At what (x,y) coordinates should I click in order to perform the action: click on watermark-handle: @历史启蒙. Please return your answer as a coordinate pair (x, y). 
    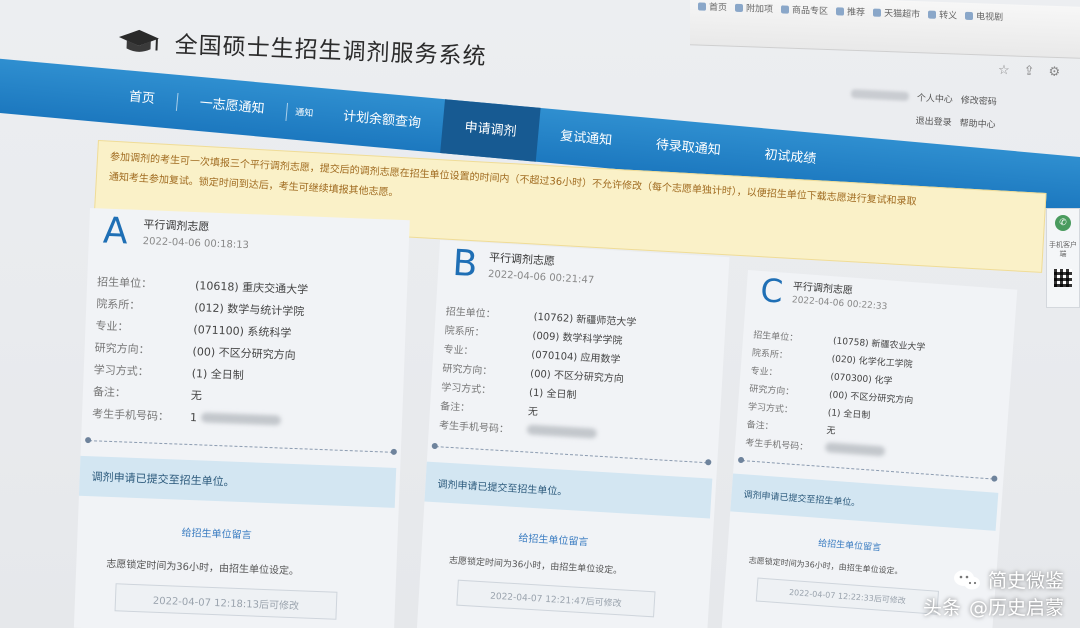
    Looking at the image, I should click on (1016, 608).